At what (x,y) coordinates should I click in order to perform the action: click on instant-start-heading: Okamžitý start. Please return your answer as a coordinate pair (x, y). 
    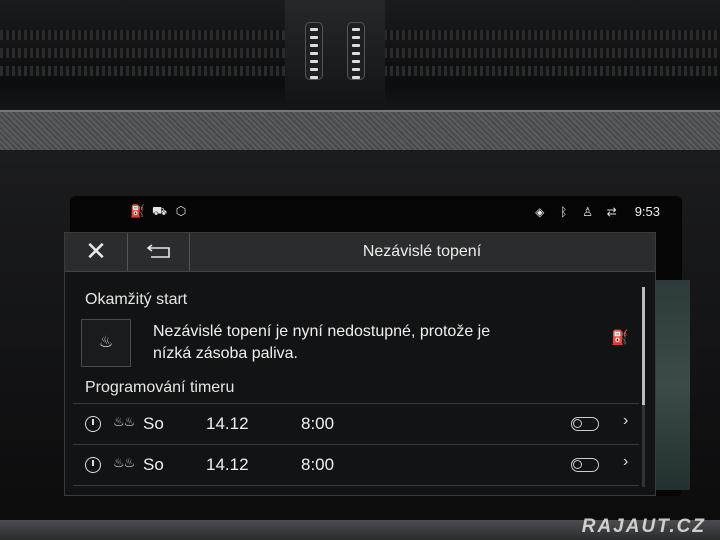
    Looking at the image, I should click on (136, 299).